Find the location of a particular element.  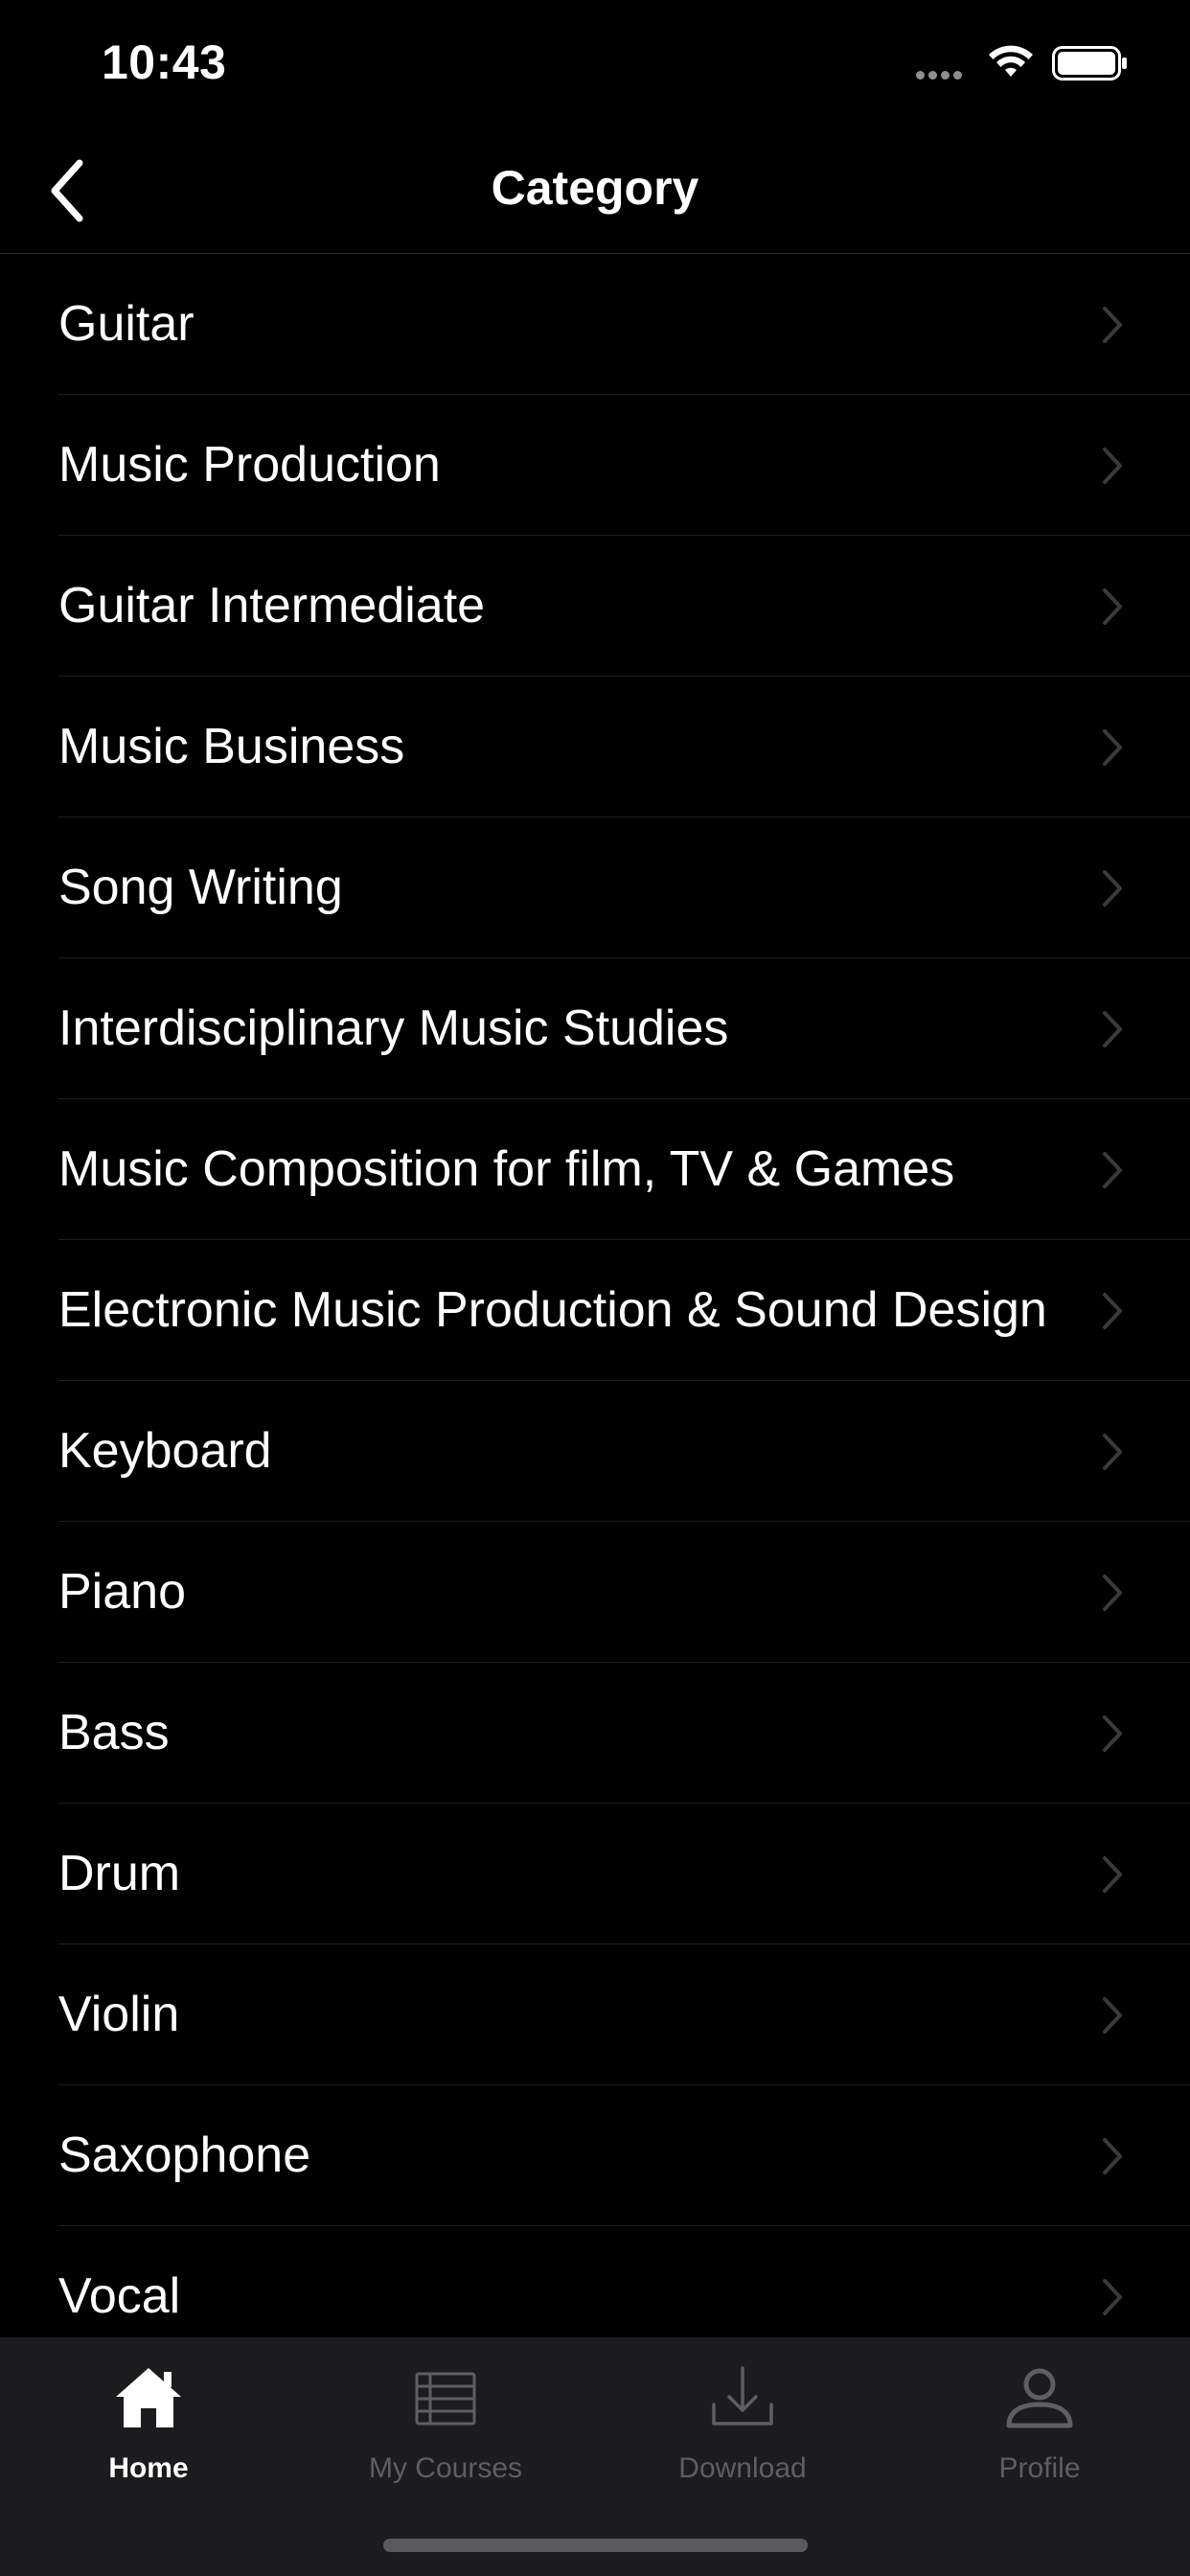

category-label: Interdisciplinary Music Studies is located at coordinates (394, 1028).